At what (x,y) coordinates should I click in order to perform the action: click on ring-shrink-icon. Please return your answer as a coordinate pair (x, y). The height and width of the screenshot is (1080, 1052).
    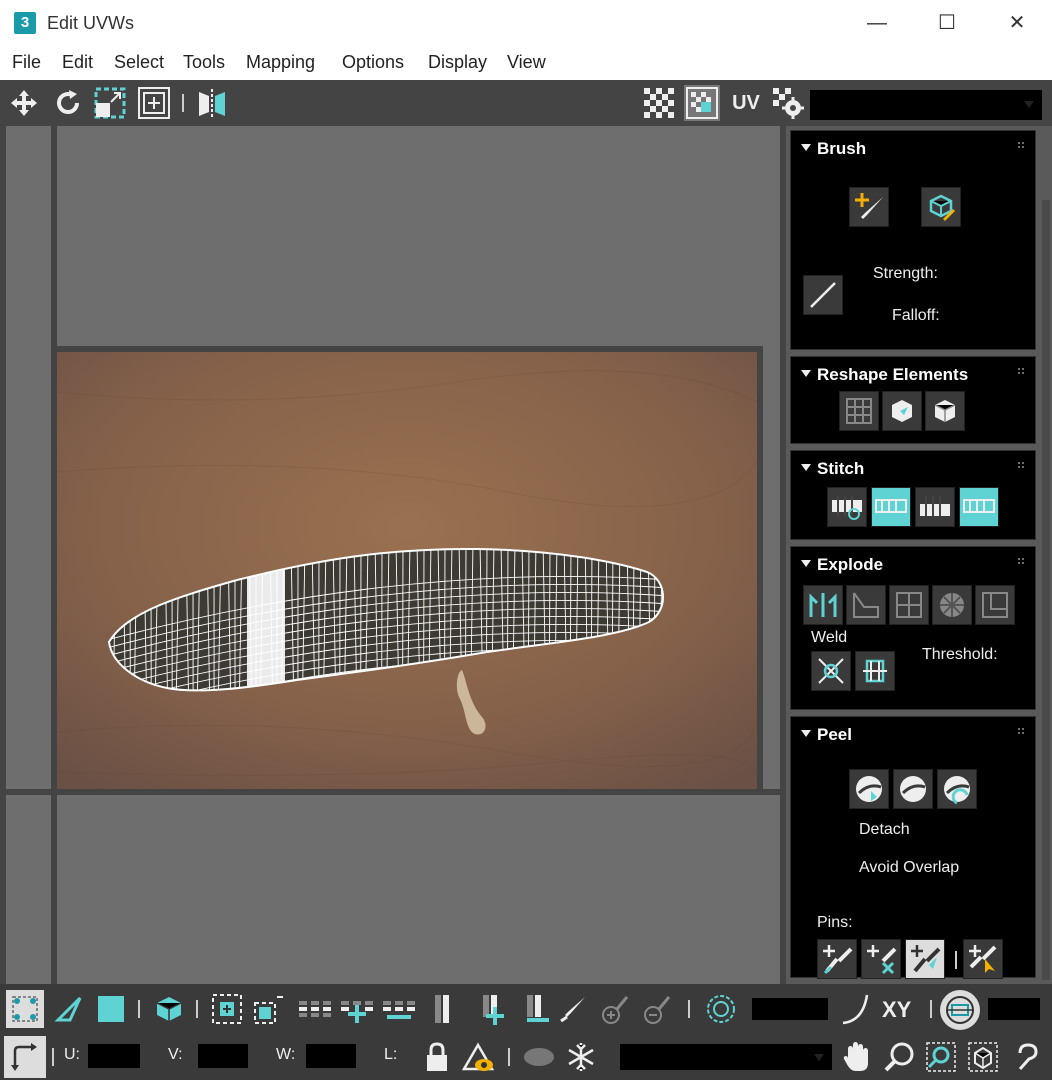
    Looking at the image, I should click on (535, 1009).